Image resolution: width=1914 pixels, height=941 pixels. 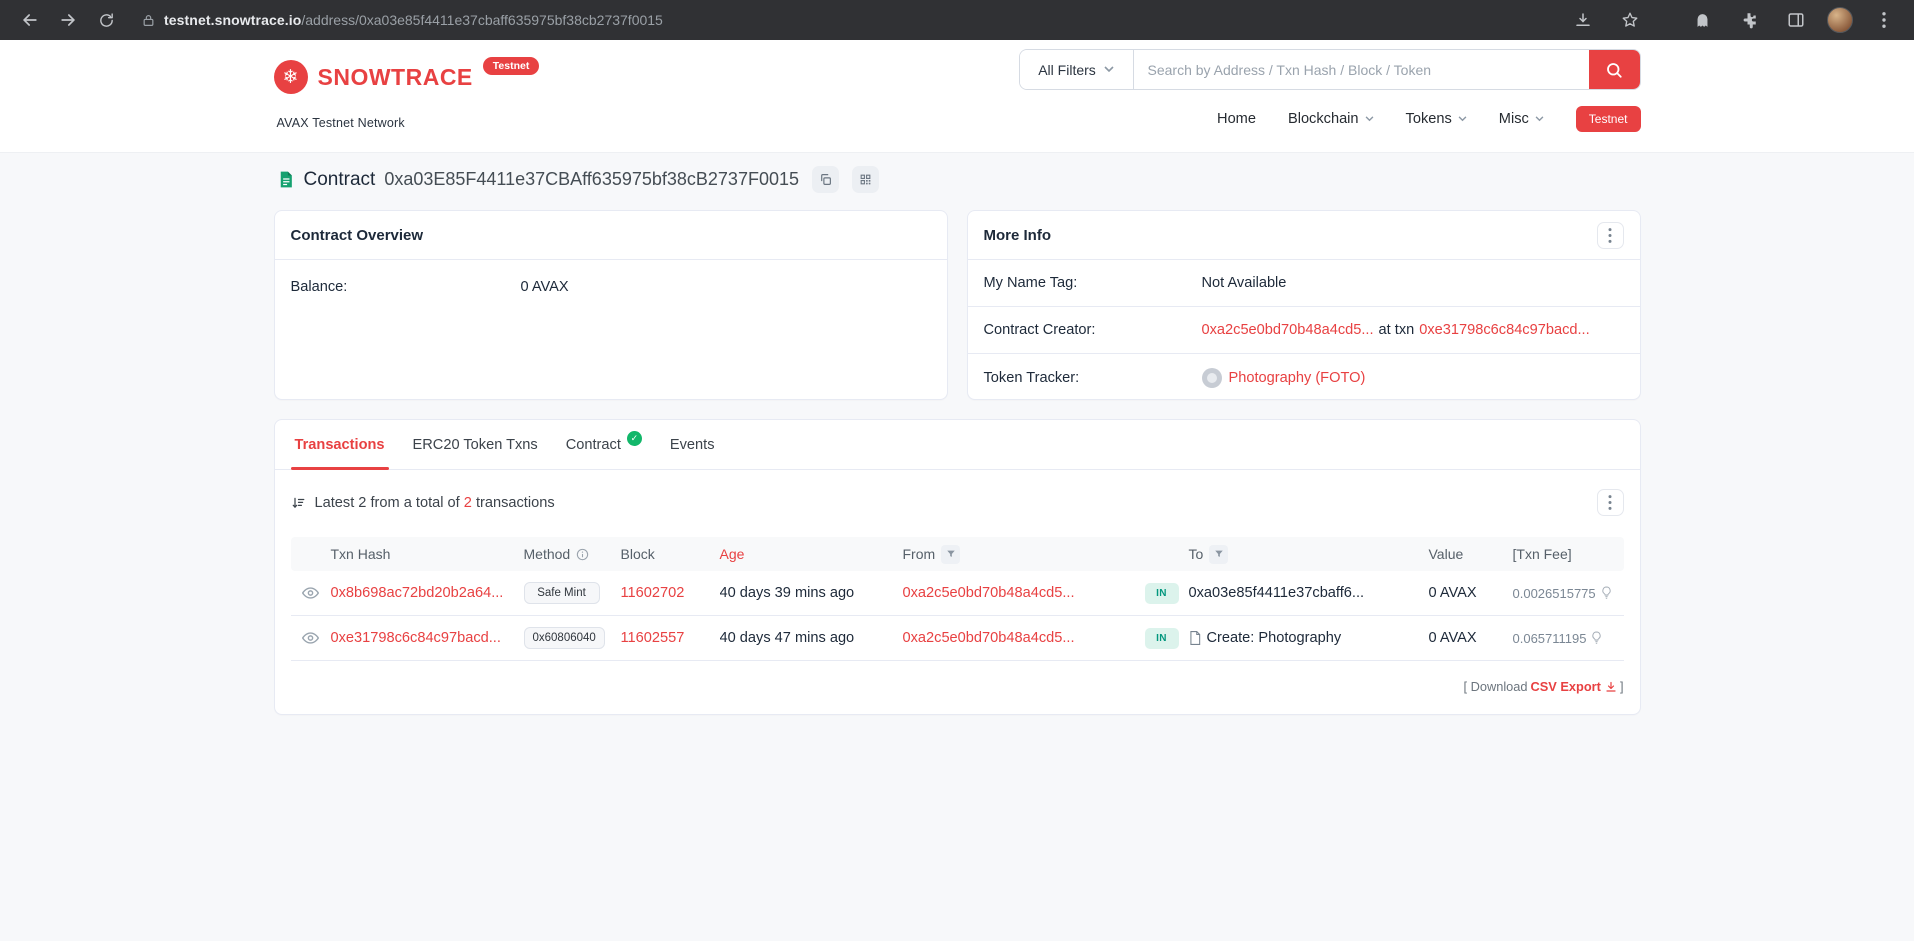 What do you see at coordinates (30, 20) in the screenshot?
I see `back-icon` at bounding box center [30, 20].